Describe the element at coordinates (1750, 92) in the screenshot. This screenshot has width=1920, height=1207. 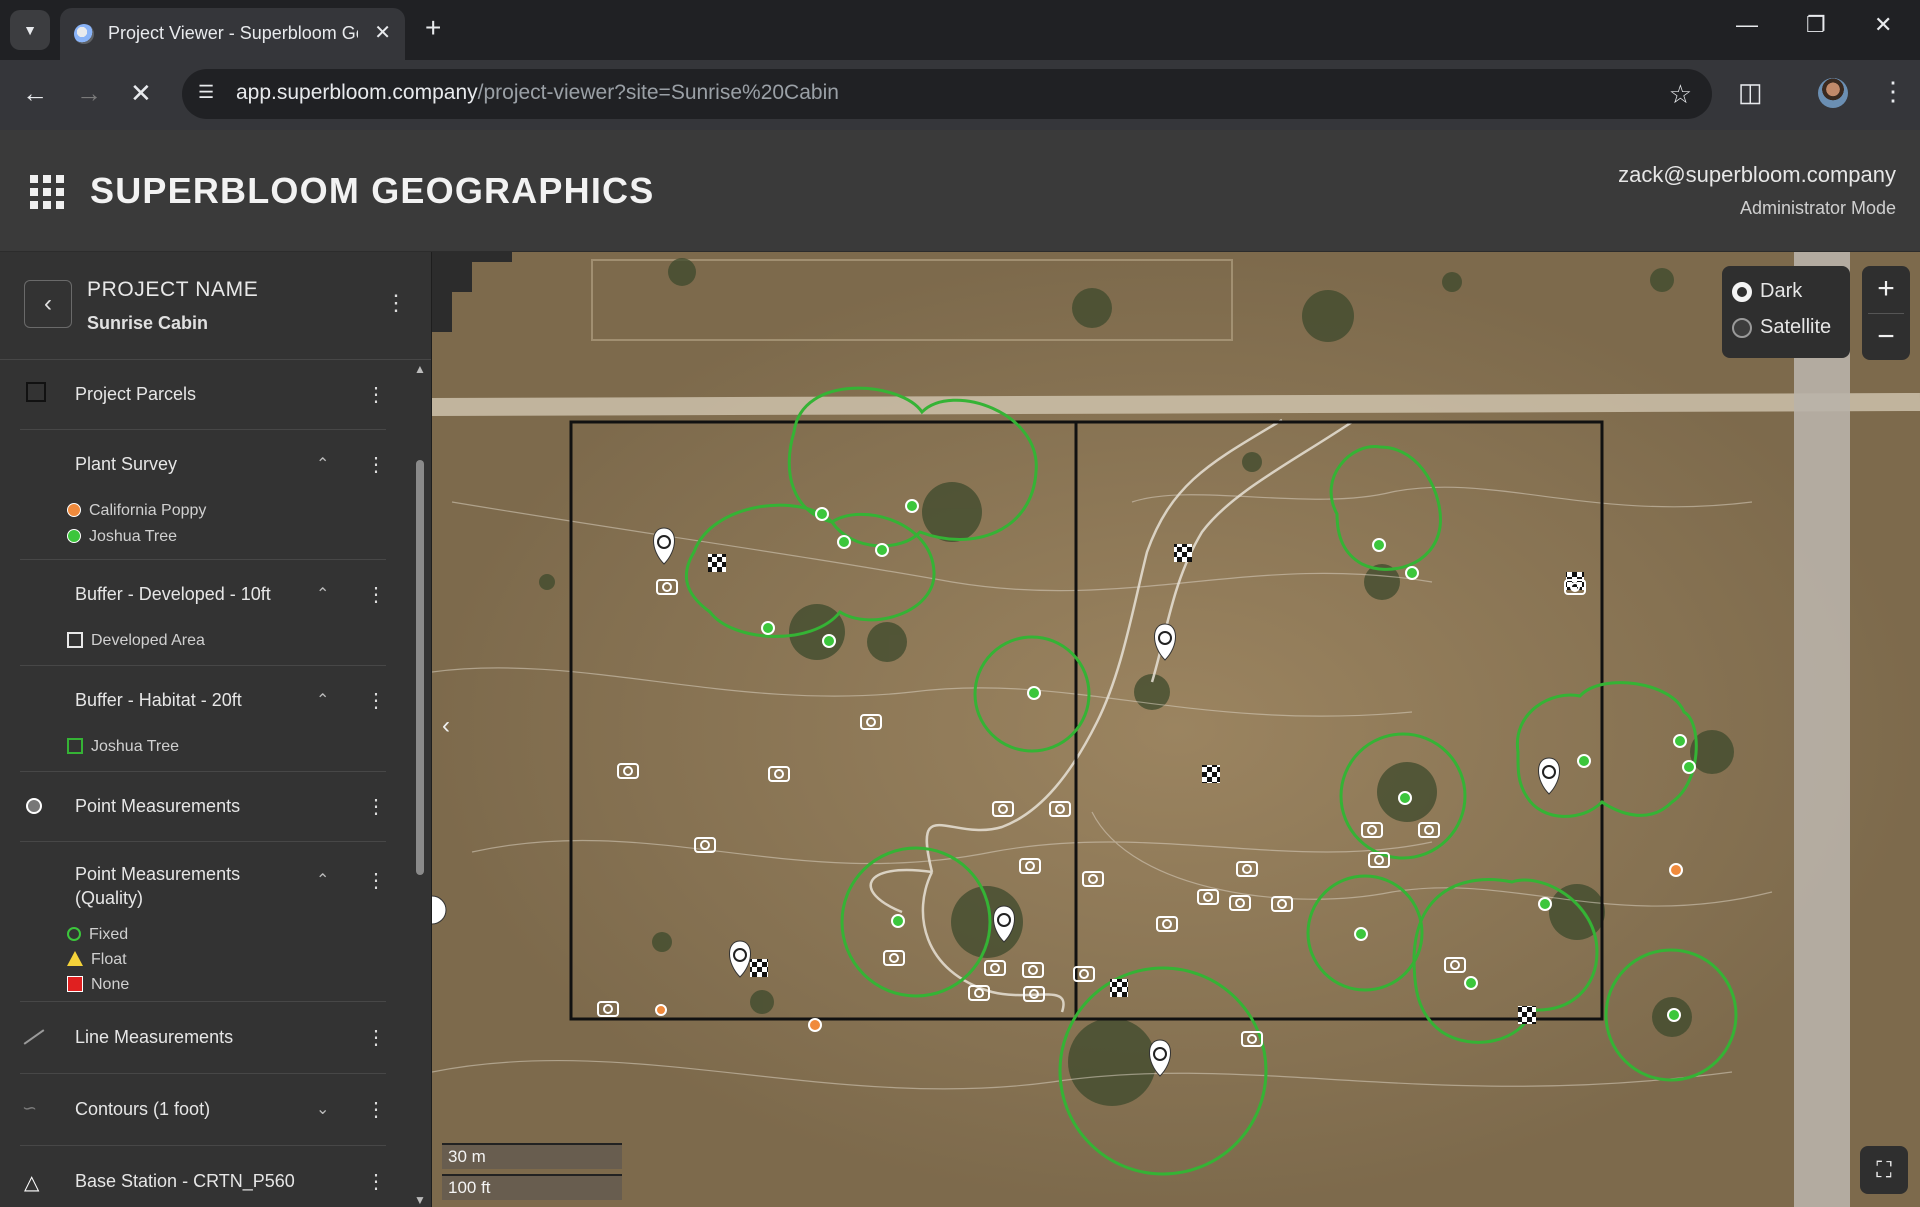
I see `extensions-puzzle-icon: ◫` at that location.